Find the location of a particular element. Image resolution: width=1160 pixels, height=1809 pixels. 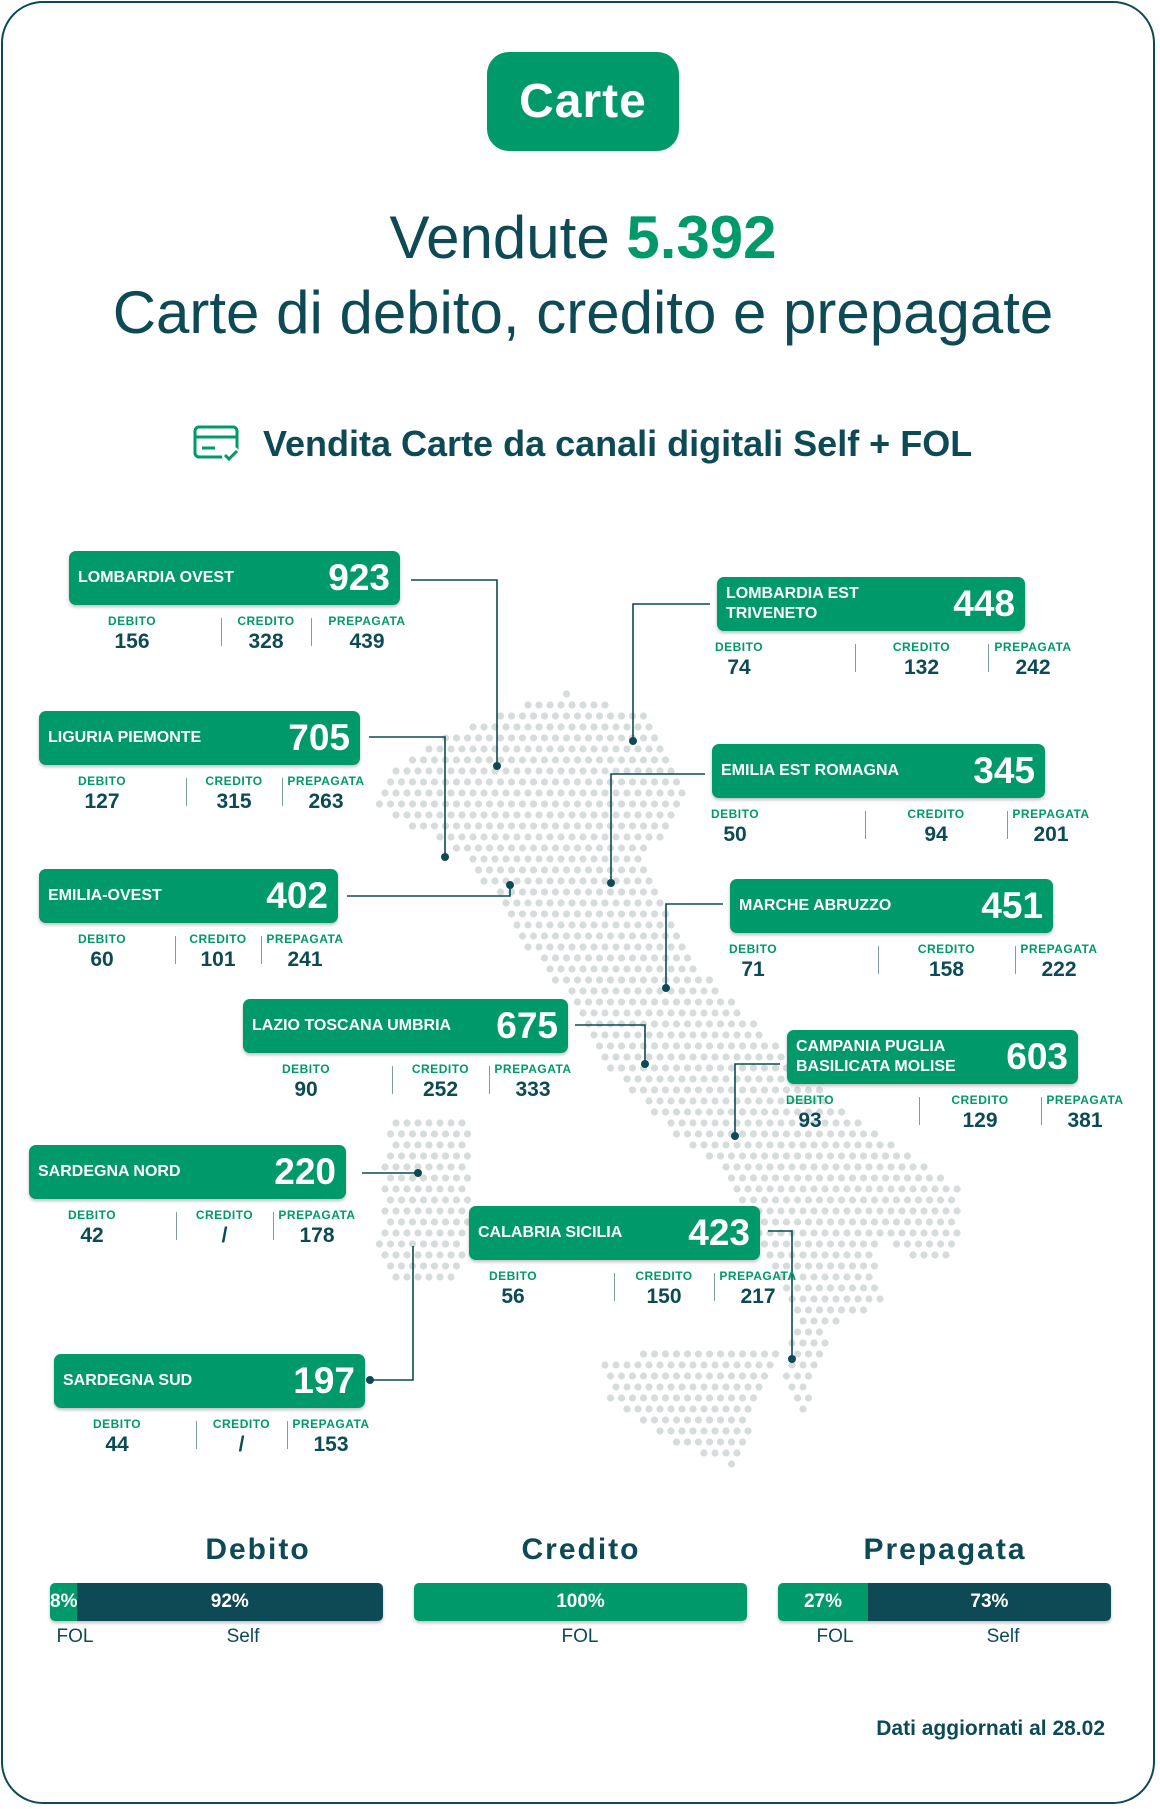

region-name: SARDEGNA NORD is located at coordinates (109, 1171).